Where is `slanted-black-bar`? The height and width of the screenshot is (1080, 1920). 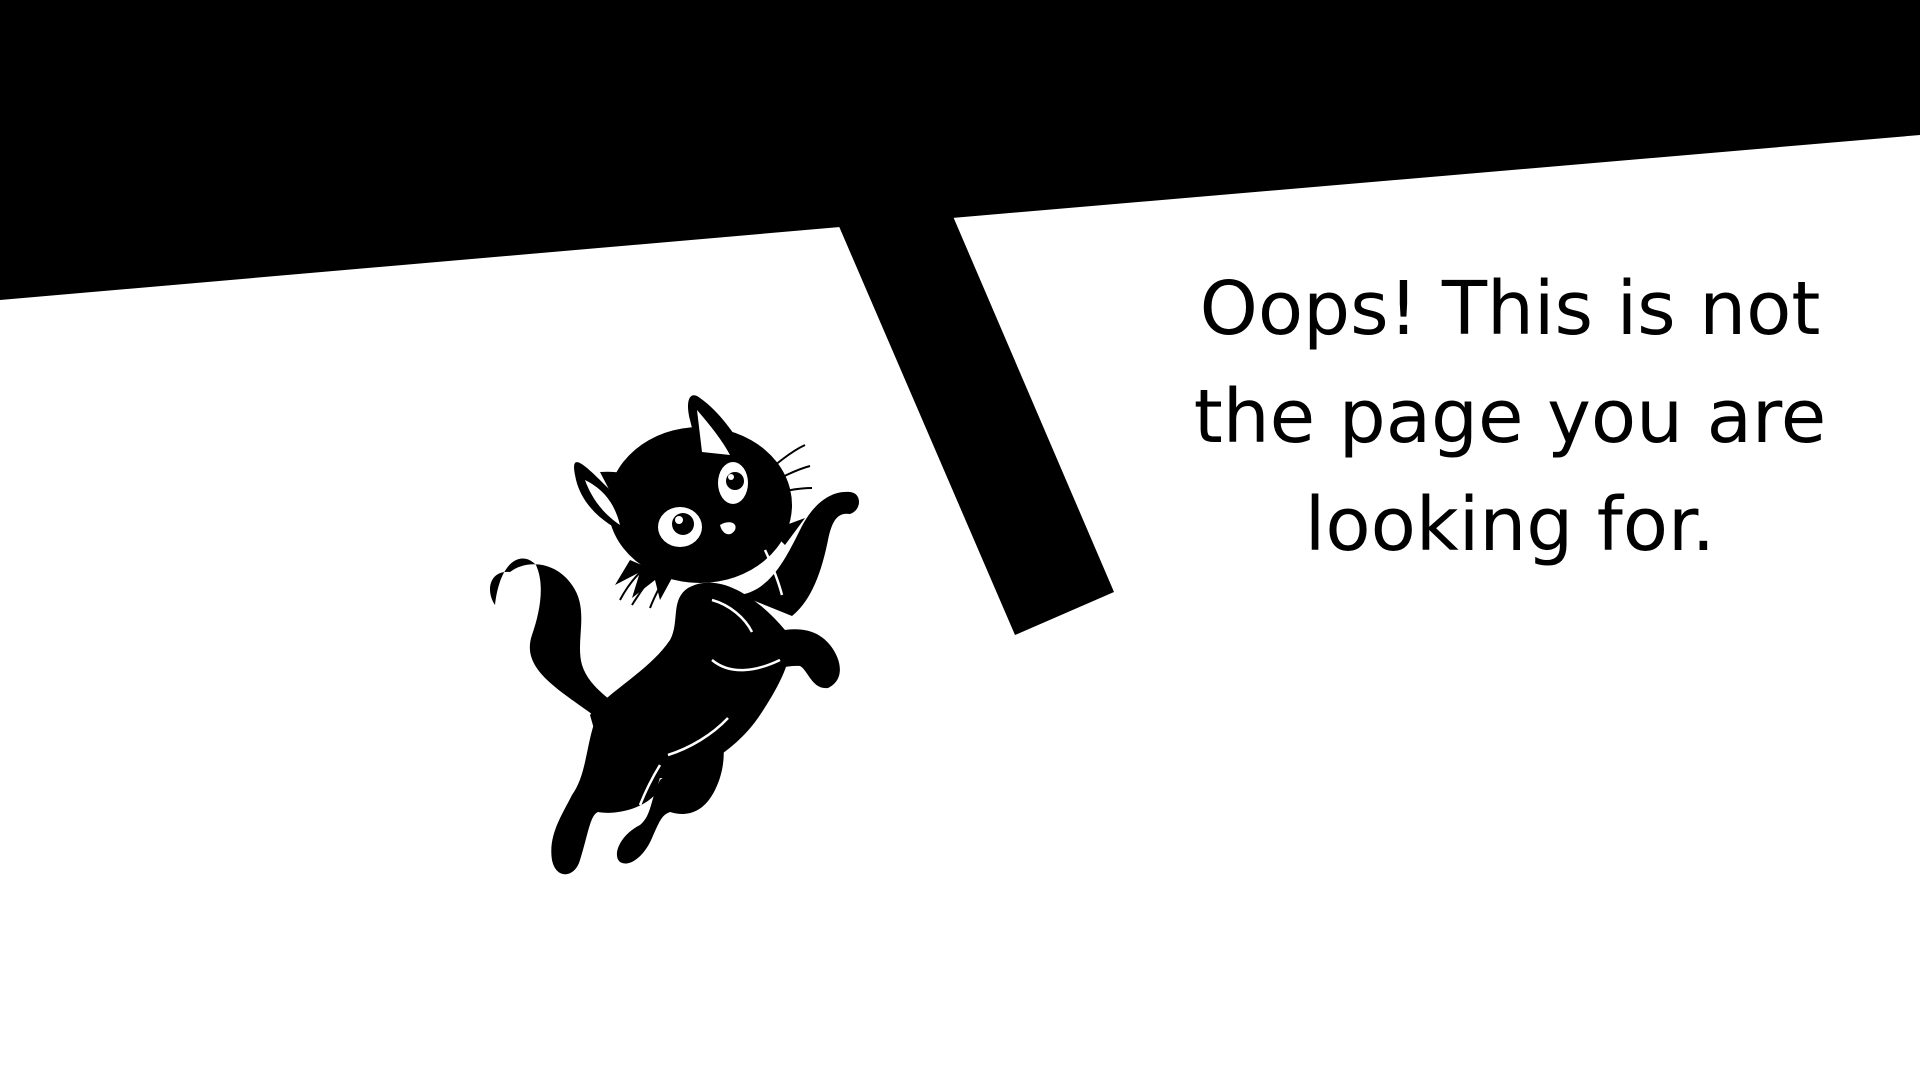
slanted-black-bar is located at coordinates (976, 424).